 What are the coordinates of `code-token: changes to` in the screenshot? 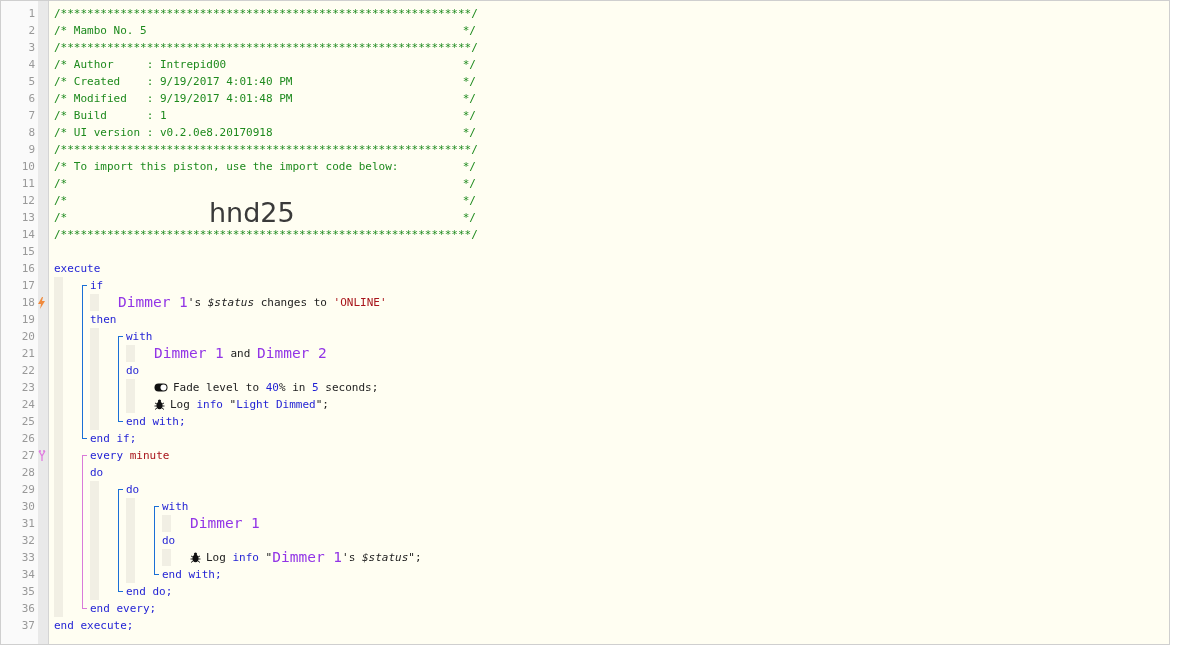 It's located at (293, 303).